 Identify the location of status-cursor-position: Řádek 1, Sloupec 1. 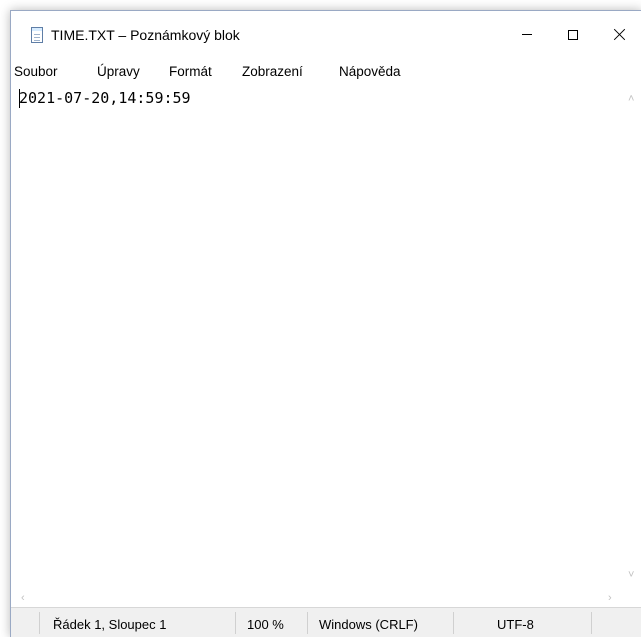
(110, 624).